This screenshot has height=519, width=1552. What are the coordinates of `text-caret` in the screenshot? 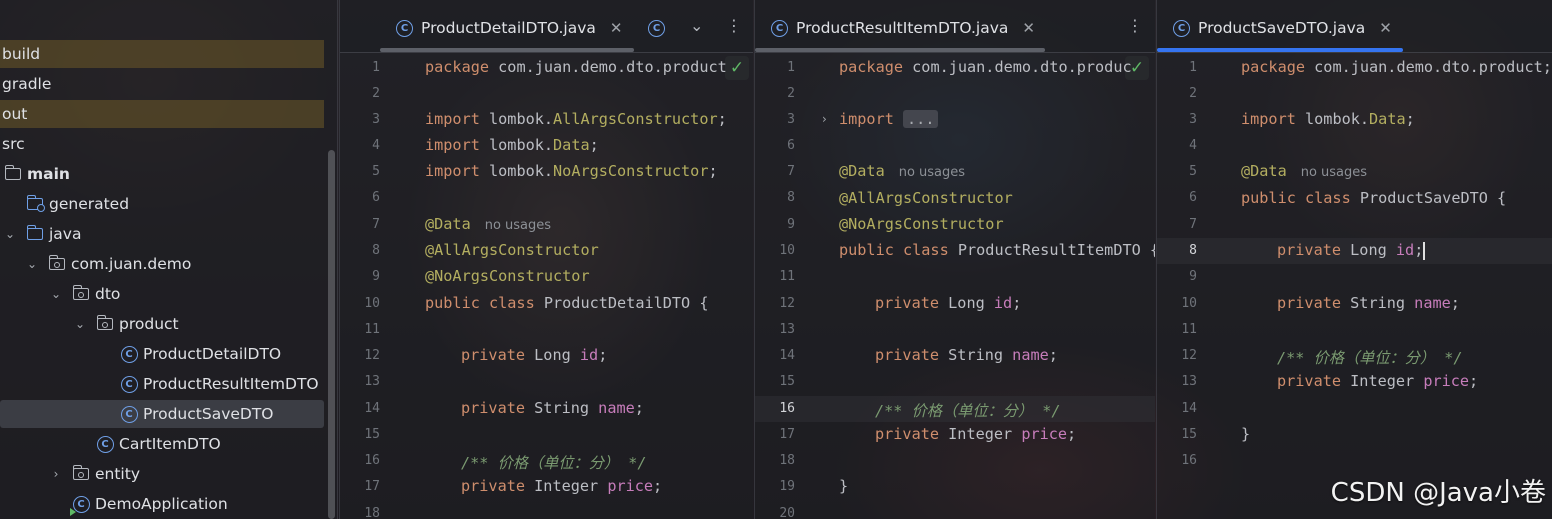 It's located at (1424, 250).